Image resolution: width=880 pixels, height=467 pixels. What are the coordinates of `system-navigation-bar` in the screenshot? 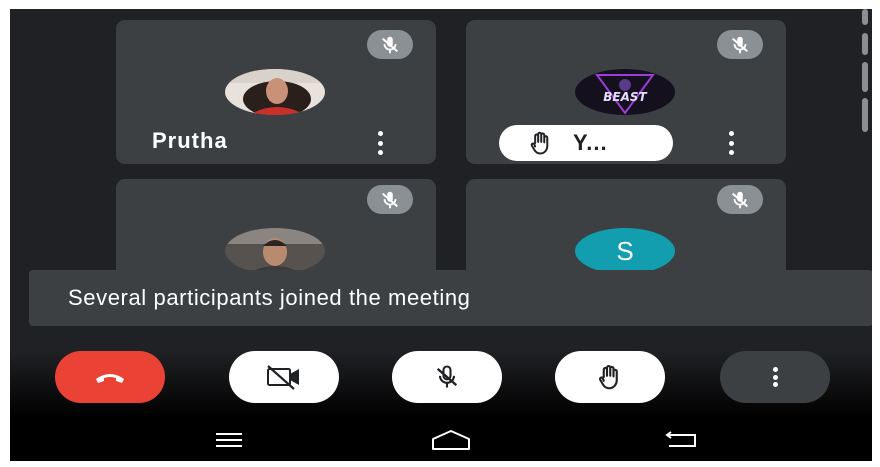 It's located at (441, 440).